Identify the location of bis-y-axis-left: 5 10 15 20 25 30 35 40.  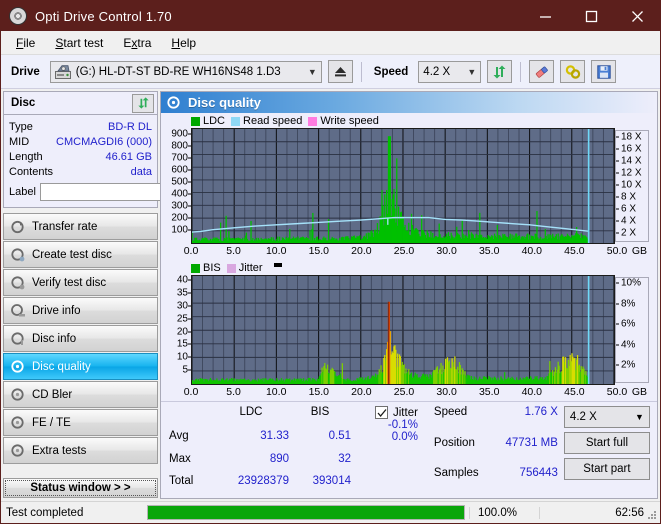
(178, 330).